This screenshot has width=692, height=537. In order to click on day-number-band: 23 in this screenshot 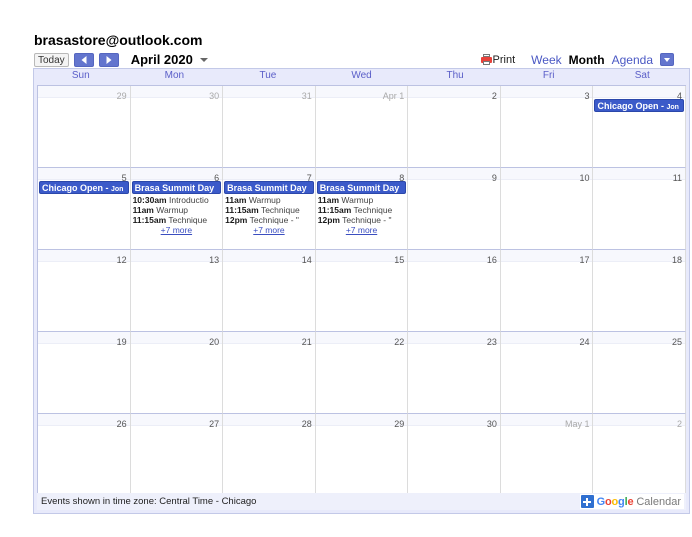, I will do `click(454, 339)`.